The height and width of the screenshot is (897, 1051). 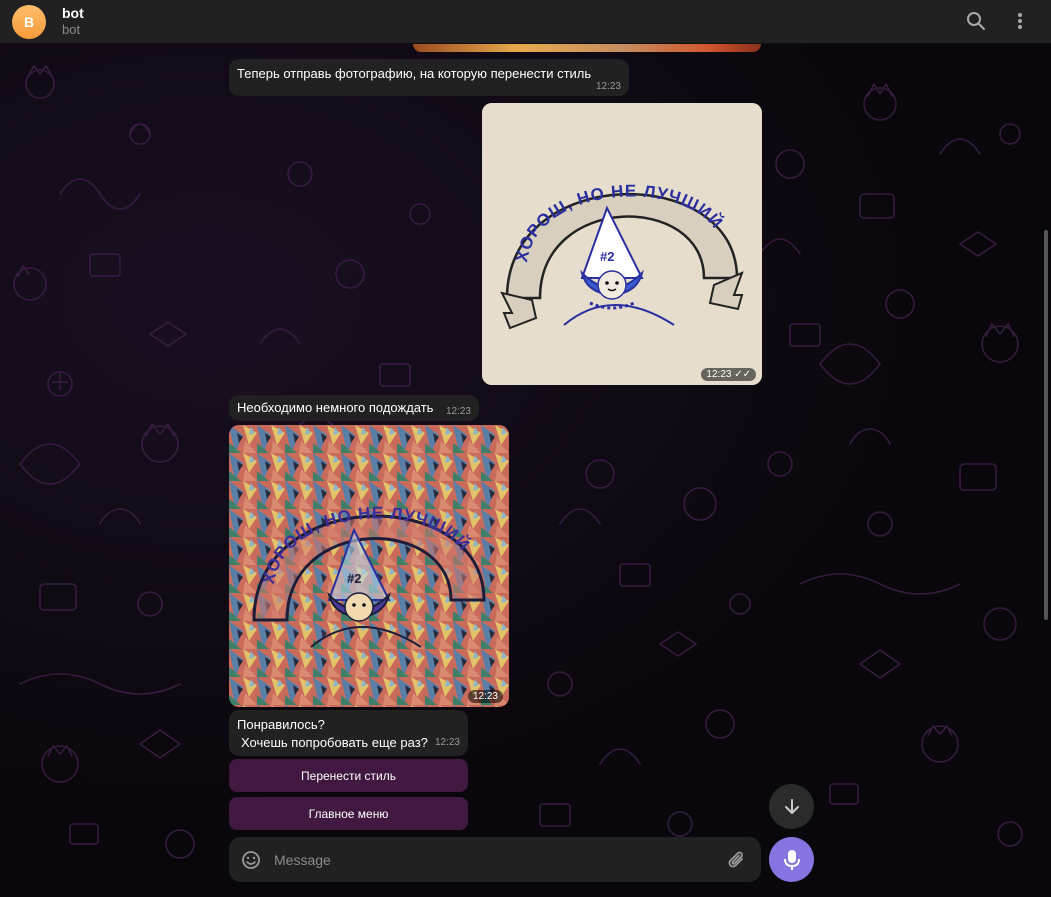 I want to click on more-vertical-icon, so click(x=1020, y=21).